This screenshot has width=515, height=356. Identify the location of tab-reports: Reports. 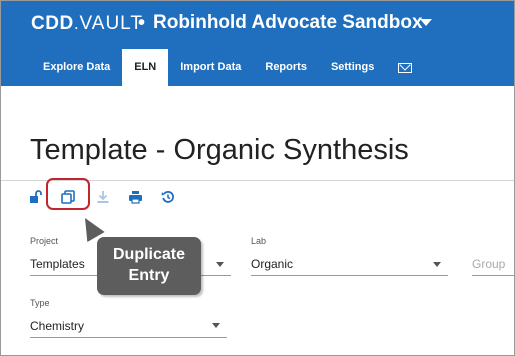
(286, 67).